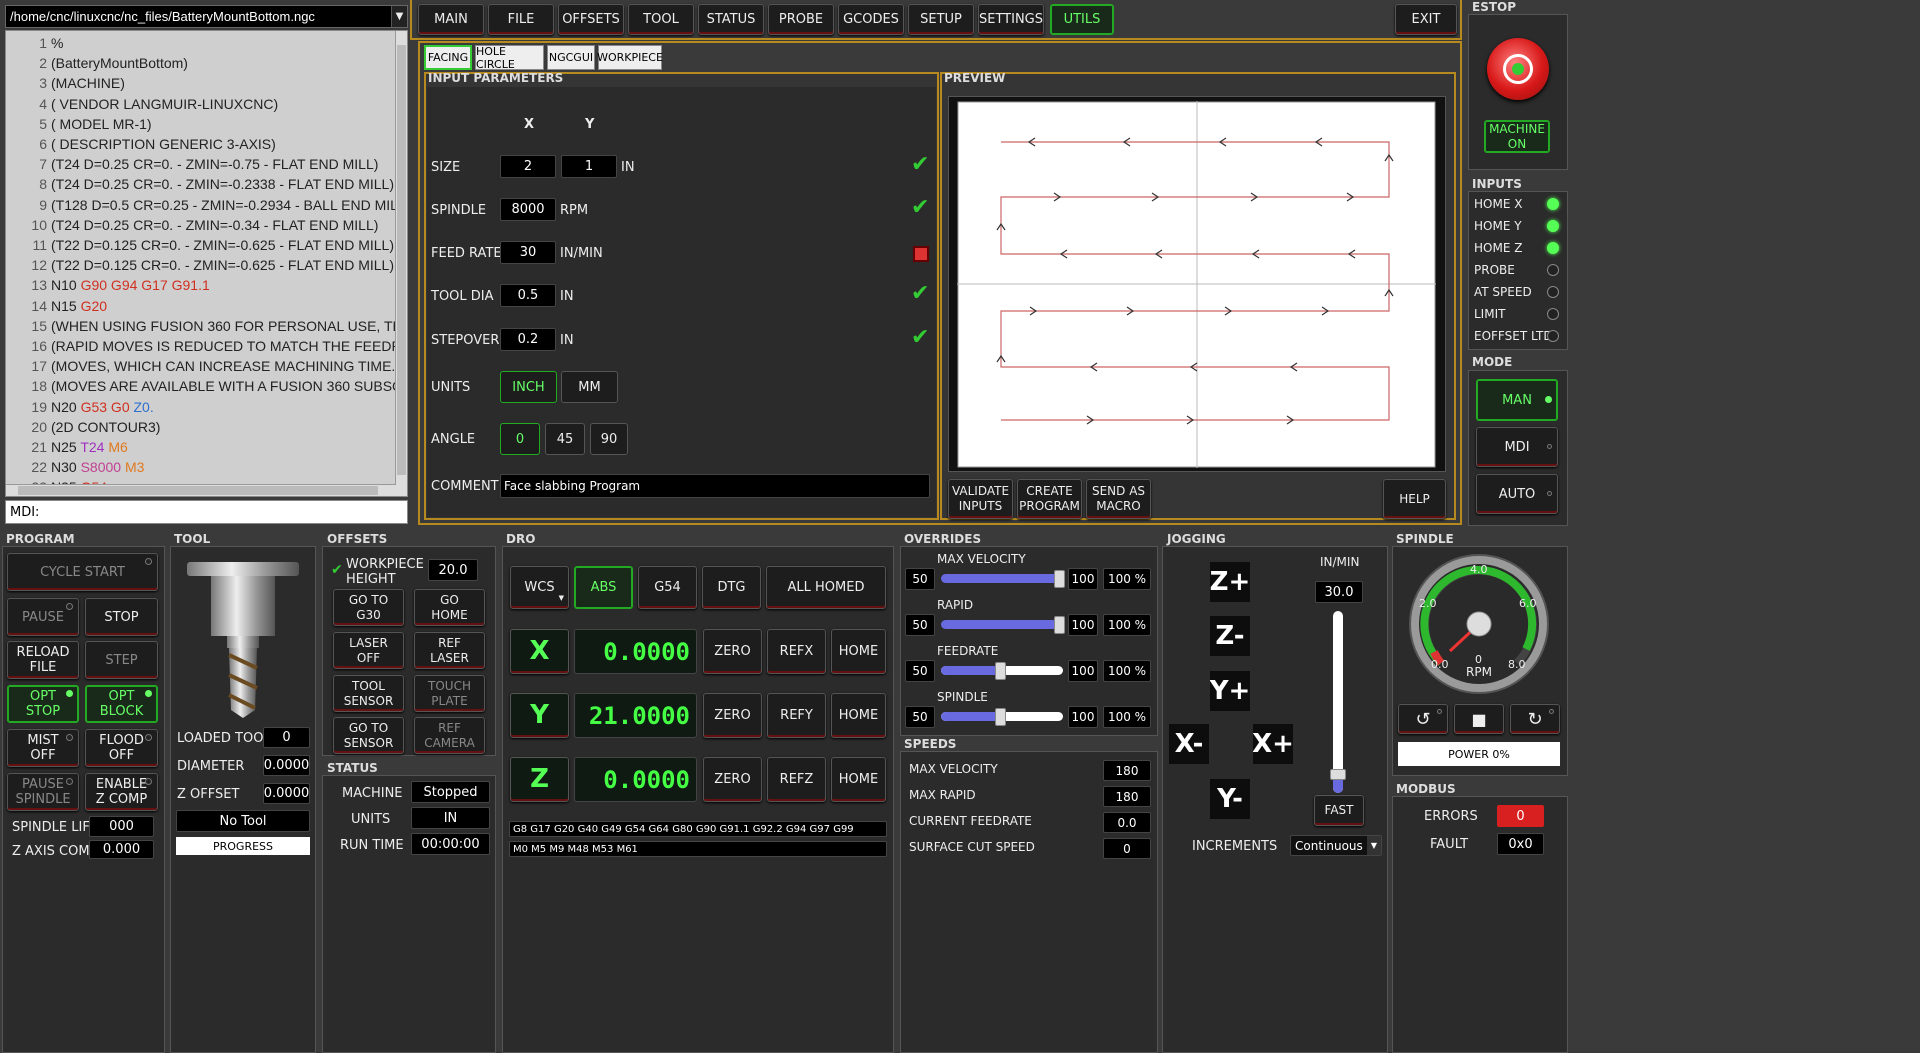 The width and height of the screenshot is (1920, 1053). I want to click on gcode-line: 1%, so click(206, 43).